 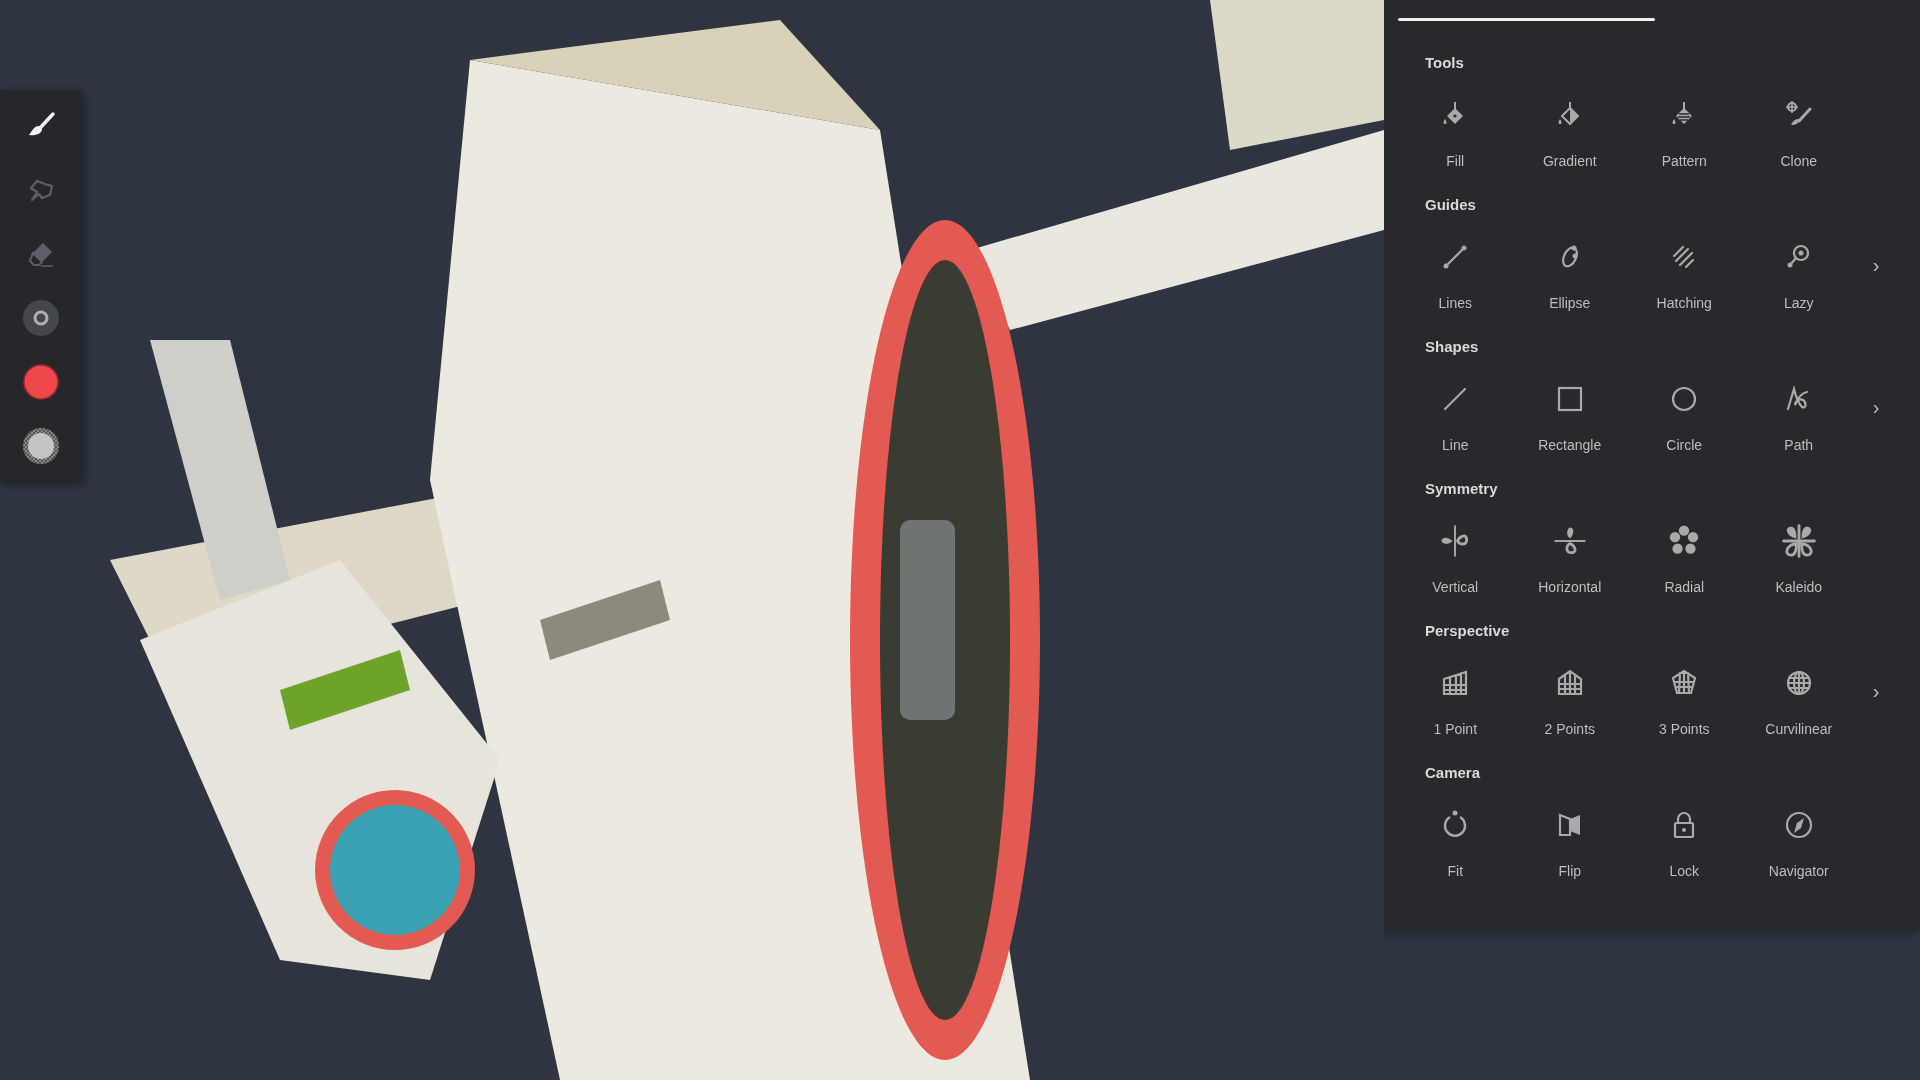 What do you see at coordinates (1467, 631) in the screenshot?
I see `section-title: Perspective` at bounding box center [1467, 631].